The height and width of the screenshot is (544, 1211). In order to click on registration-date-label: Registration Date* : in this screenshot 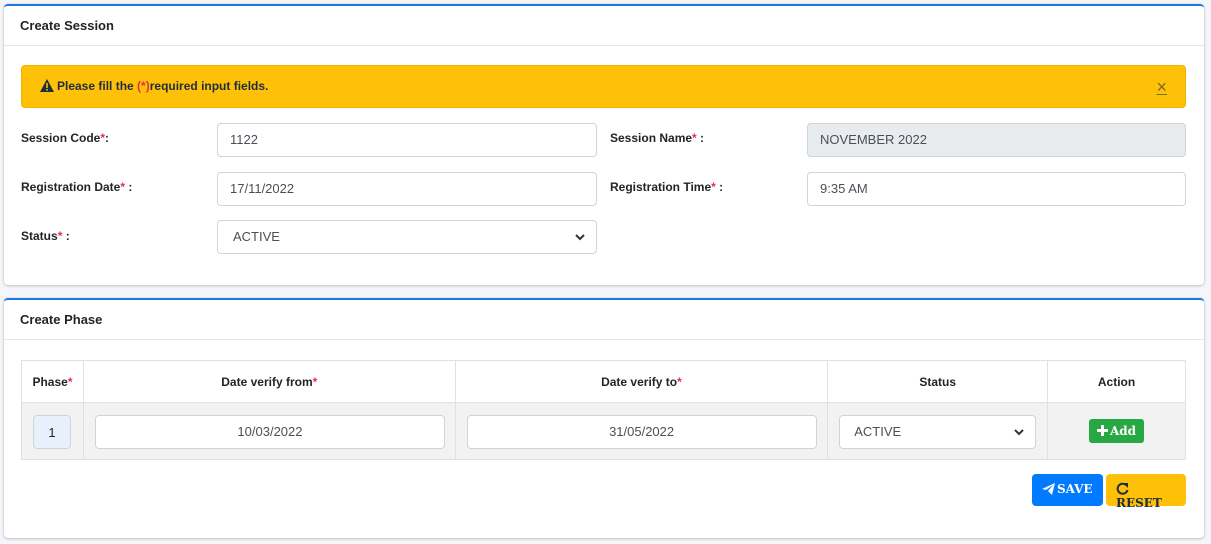, I will do `click(76, 187)`.